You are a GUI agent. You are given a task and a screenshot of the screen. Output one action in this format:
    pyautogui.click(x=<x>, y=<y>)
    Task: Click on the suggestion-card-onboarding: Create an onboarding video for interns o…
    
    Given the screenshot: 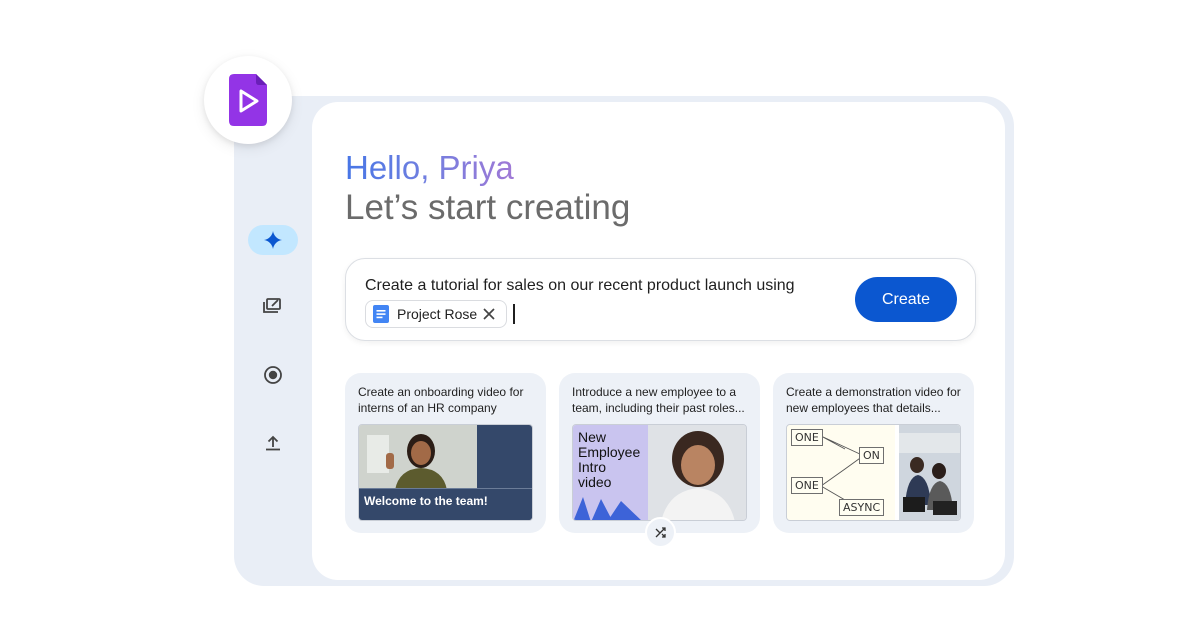 What is the action you would take?
    pyautogui.click(x=445, y=453)
    